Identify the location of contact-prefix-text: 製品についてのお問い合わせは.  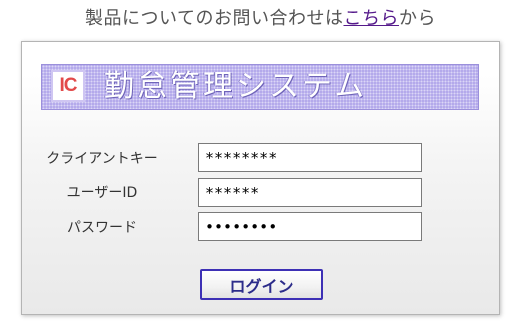
(214, 18).